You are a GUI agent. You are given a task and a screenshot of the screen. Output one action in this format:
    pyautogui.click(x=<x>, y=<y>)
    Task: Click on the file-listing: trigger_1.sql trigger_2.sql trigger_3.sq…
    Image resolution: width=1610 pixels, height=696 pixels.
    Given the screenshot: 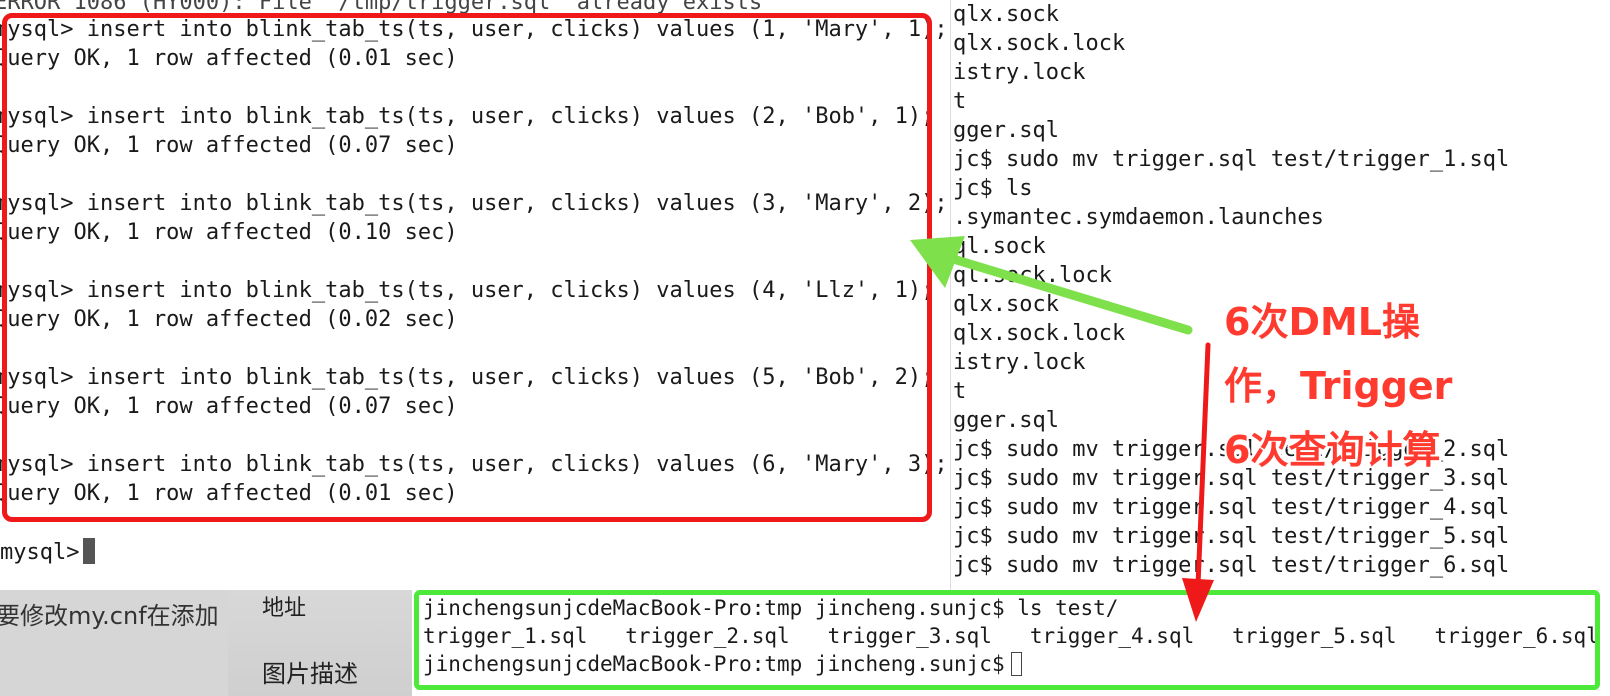 What is the action you would take?
    pyautogui.click(x=1011, y=636)
    